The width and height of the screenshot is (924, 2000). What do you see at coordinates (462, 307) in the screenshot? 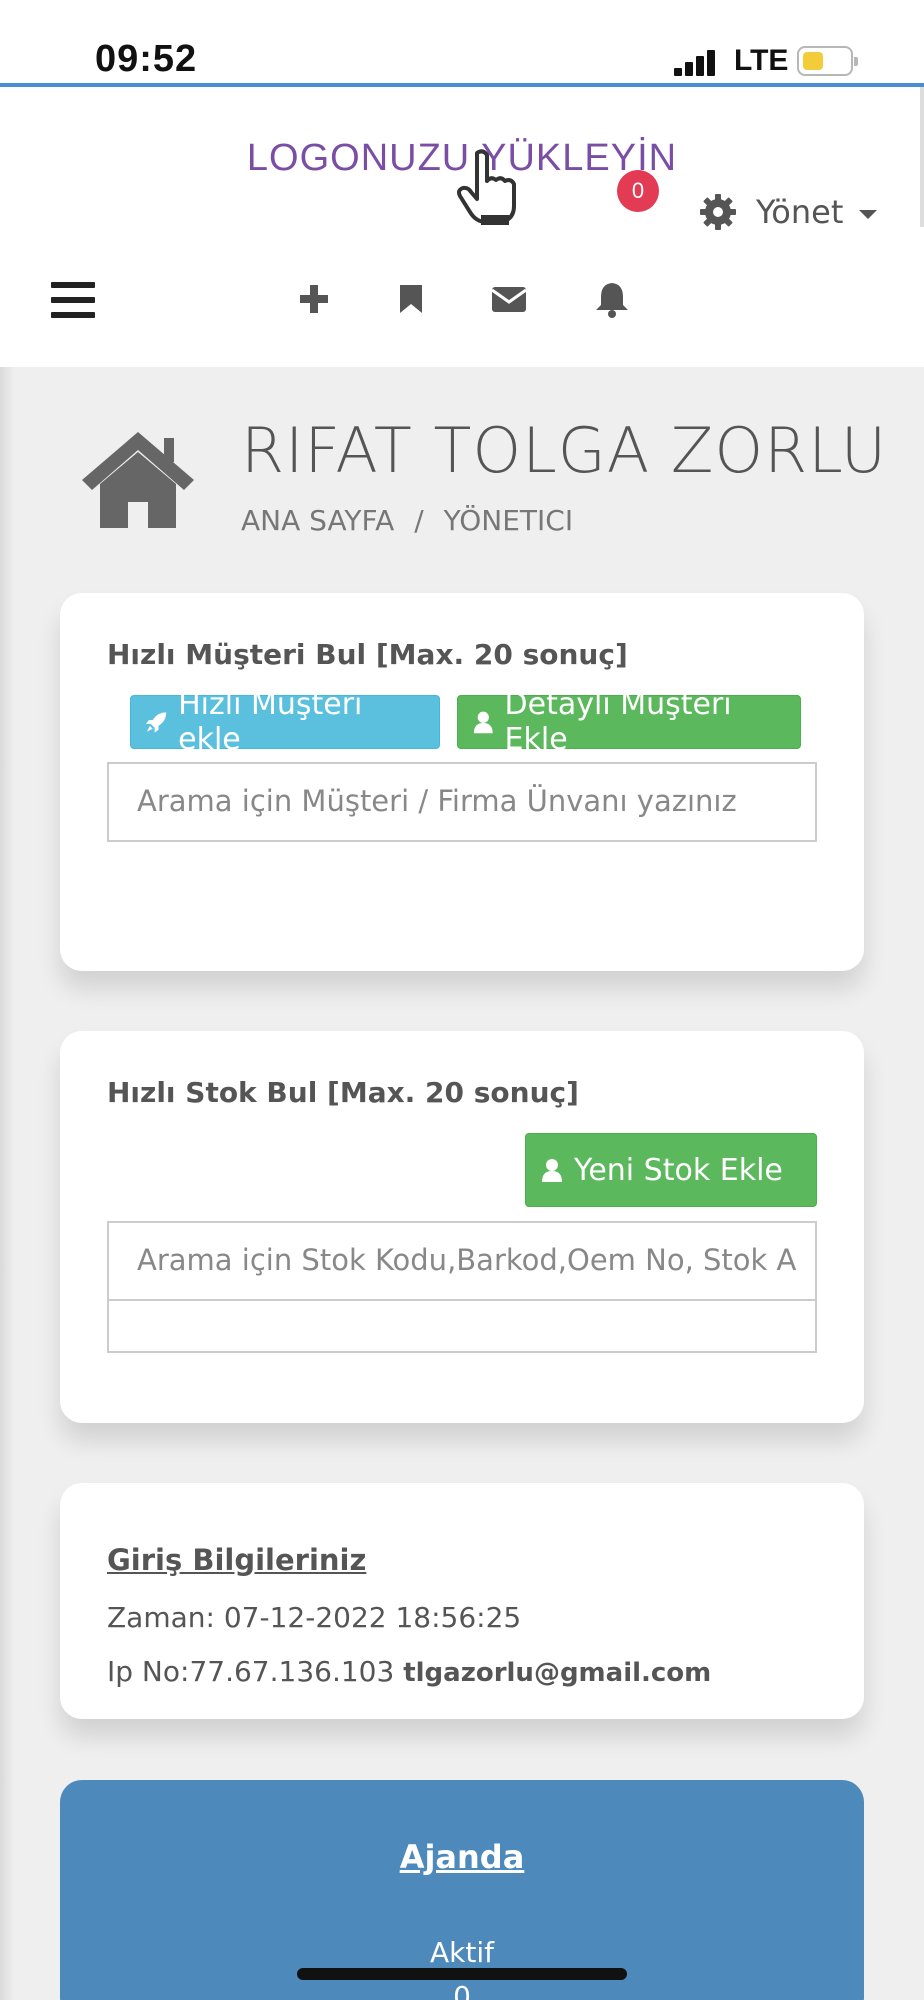
I see `top-nav` at bounding box center [462, 307].